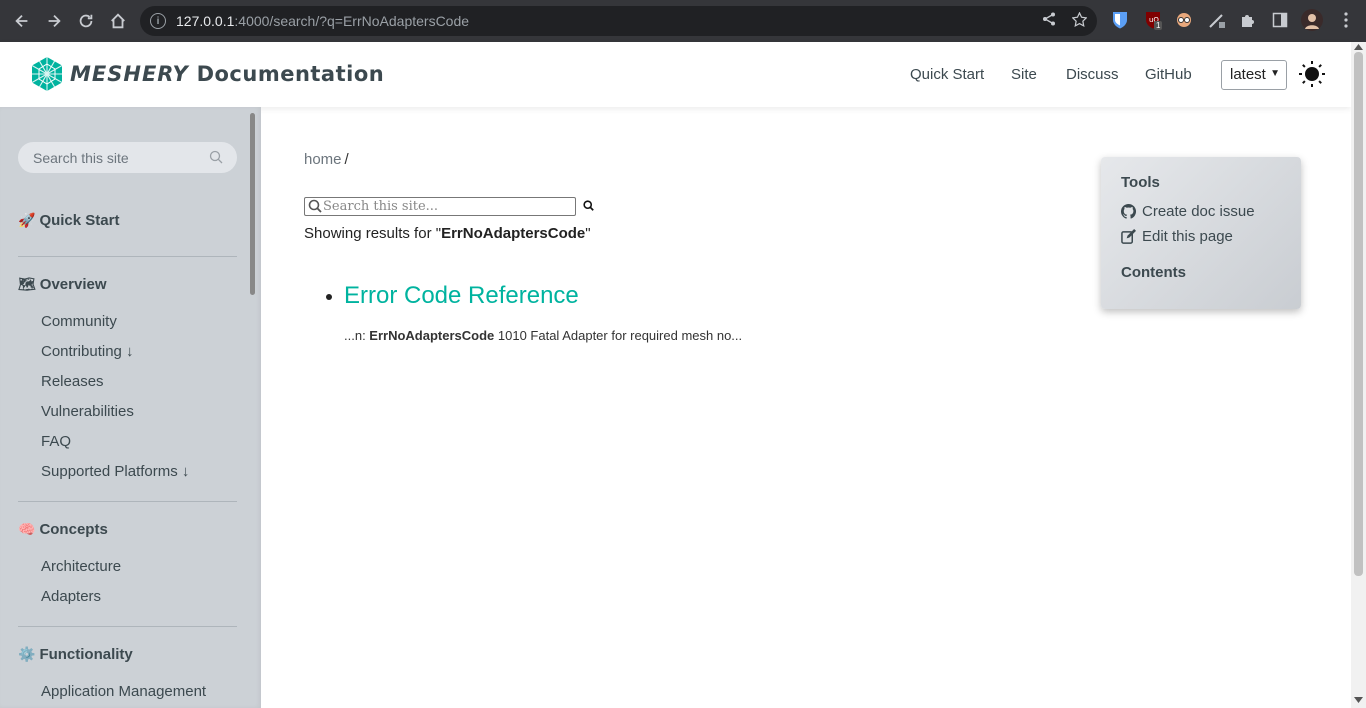  I want to click on sidebar-section-concepts: 🧠 Concepts, so click(63, 529).